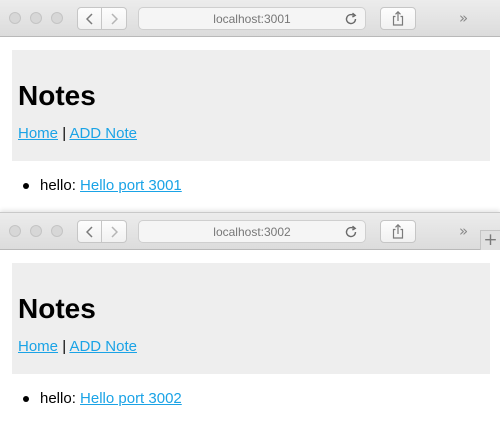 The width and height of the screenshot is (500, 442). I want to click on new-tab-button: +, so click(490, 240).